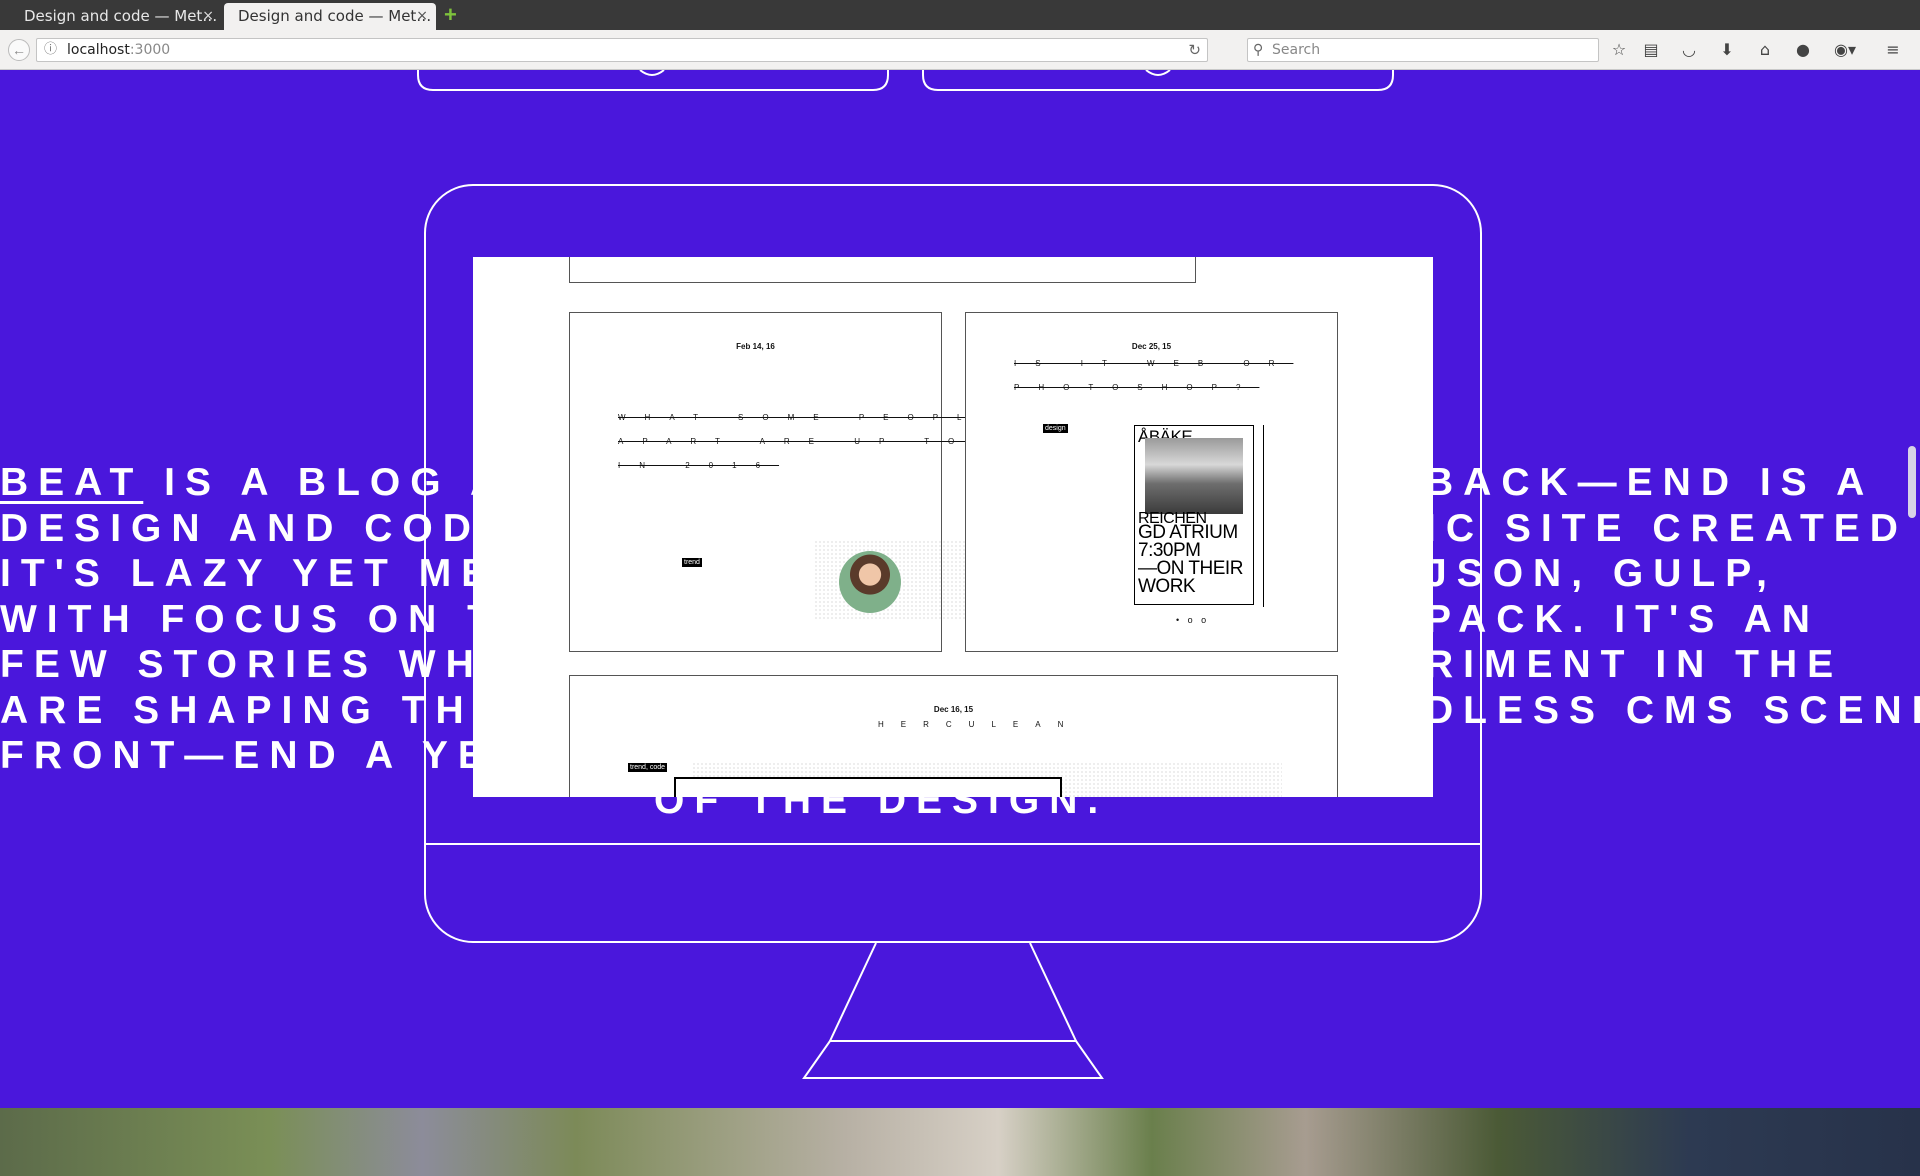  What do you see at coordinates (1727, 50) in the screenshot?
I see `downloads-icon: ⬇` at bounding box center [1727, 50].